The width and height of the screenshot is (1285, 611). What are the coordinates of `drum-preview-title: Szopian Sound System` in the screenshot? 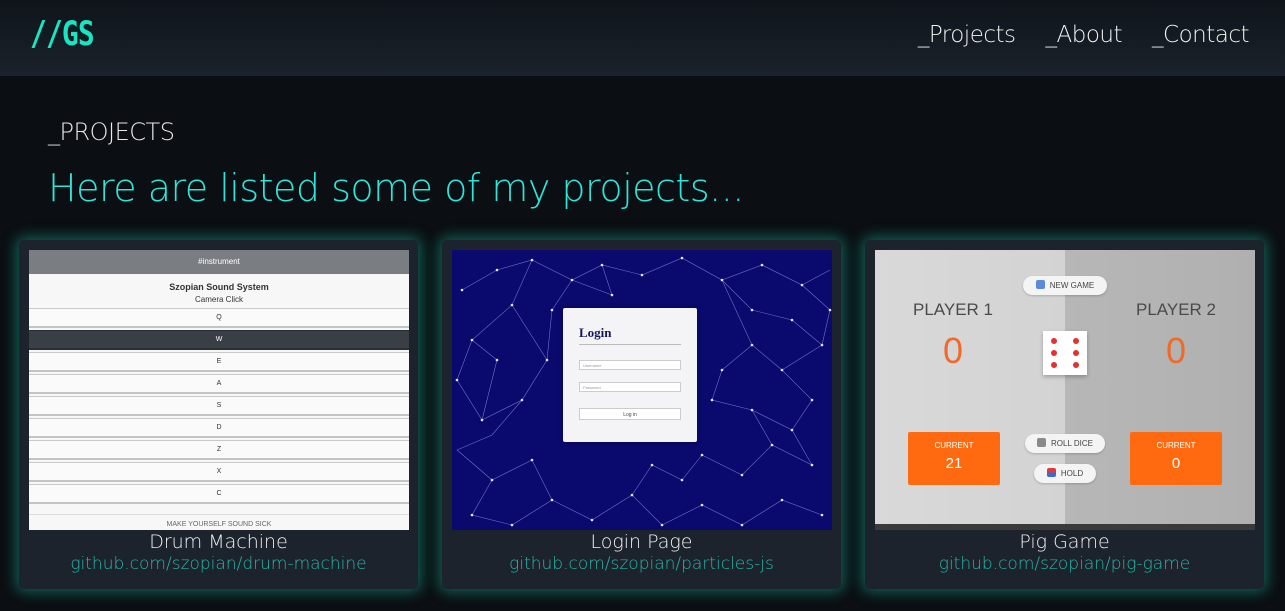 It's located at (219, 287).